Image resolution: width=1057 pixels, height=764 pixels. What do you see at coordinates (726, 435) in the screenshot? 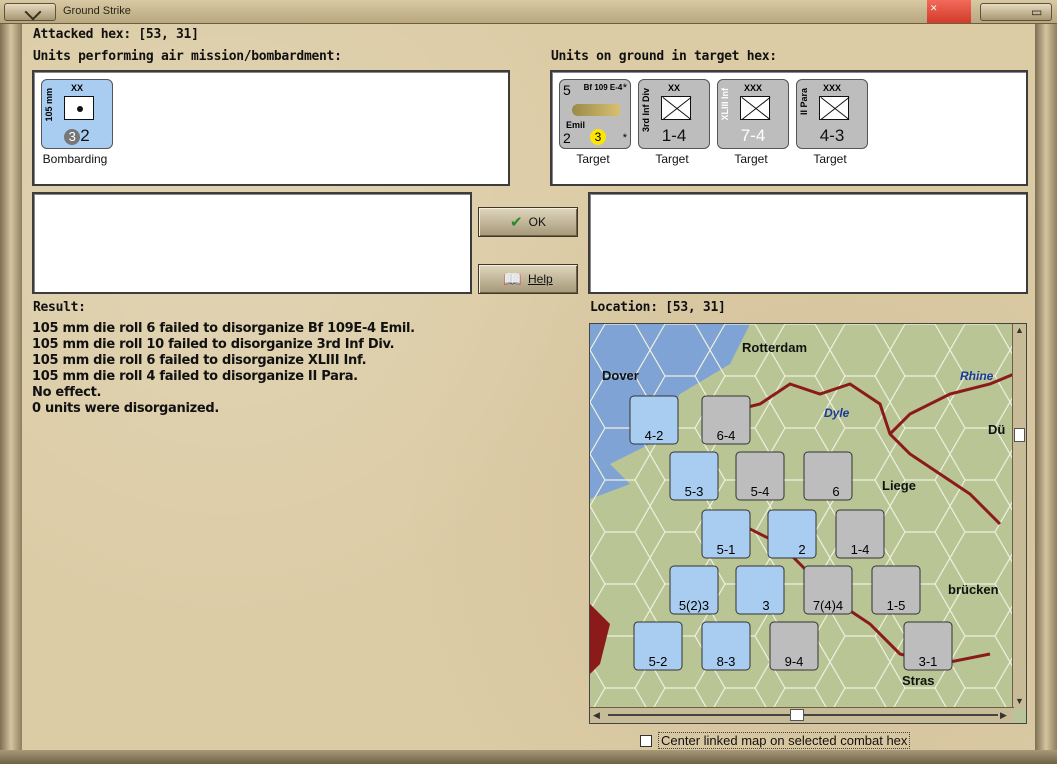
I see `svg-text: 6-4` at bounding box center [726, 435].